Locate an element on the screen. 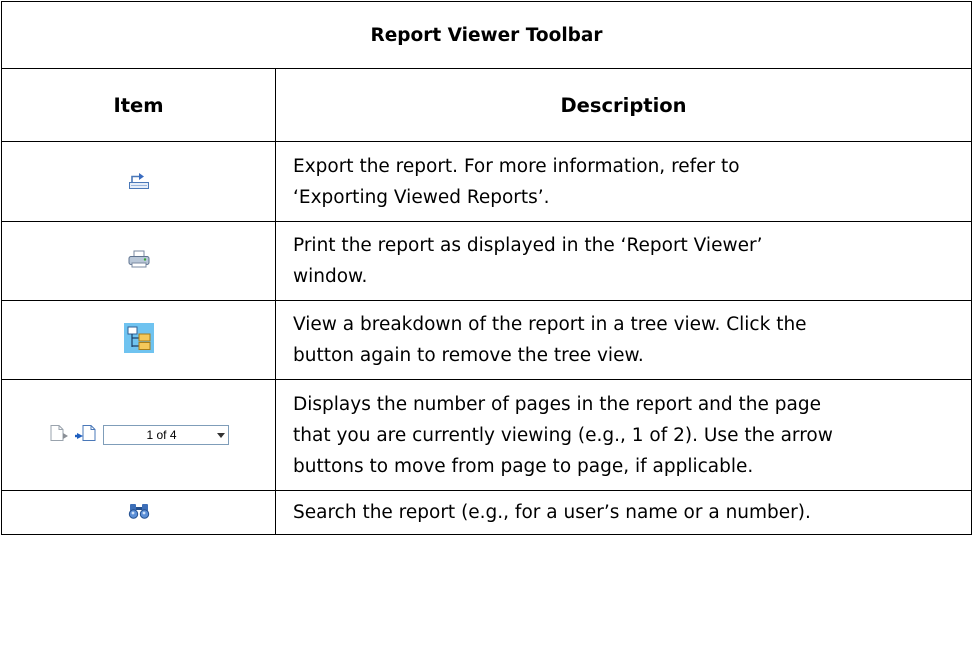 The image size is (973, 668). column-header-item: Item is located at coordinates (138, 105).